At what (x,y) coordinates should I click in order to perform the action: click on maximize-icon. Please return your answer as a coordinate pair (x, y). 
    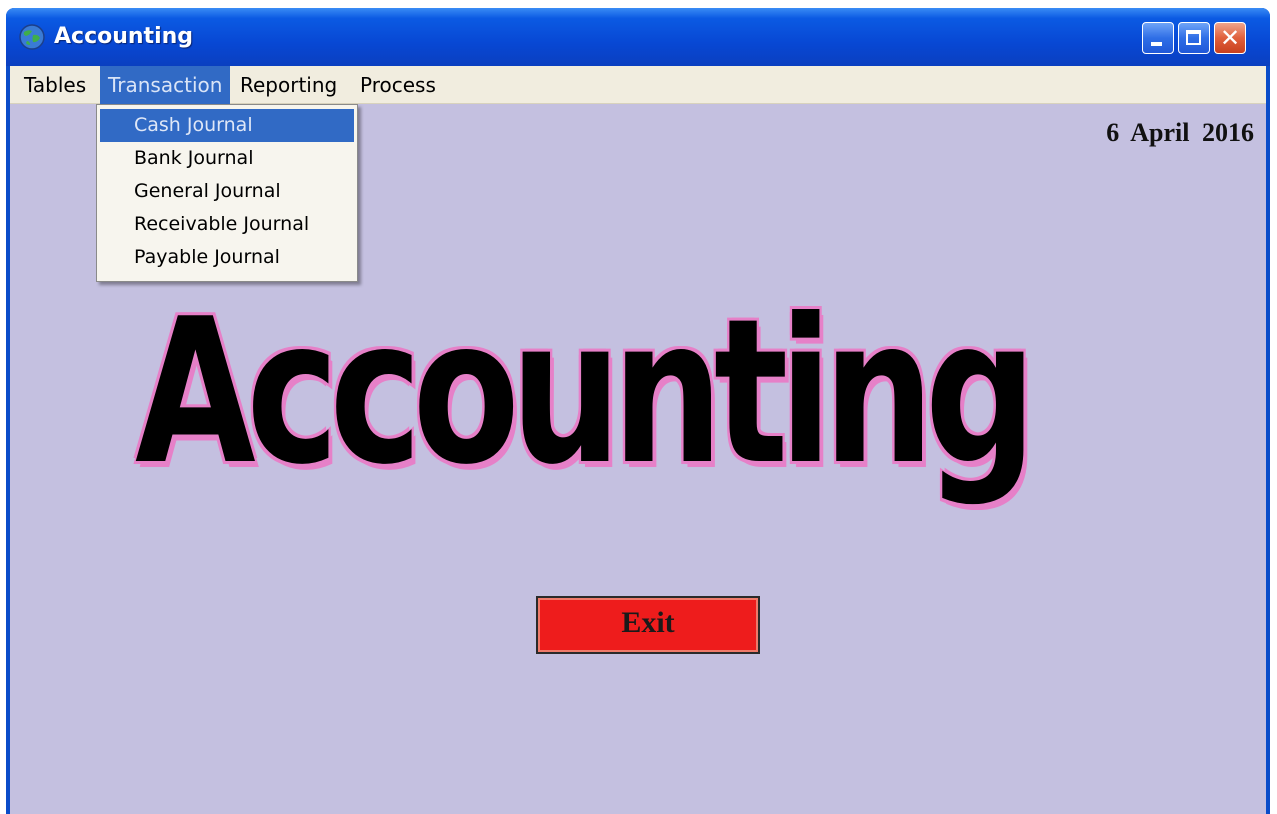
    Looking at the image, I should click on (1193, 37).